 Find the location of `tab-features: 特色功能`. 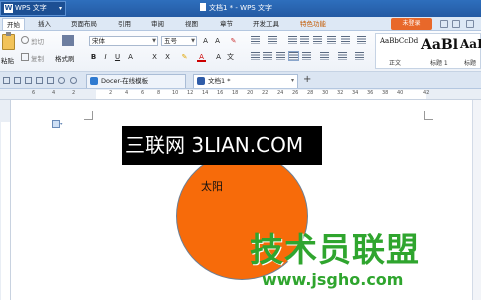

tab-features: 特色功能 is located at coordinates (313, 24).